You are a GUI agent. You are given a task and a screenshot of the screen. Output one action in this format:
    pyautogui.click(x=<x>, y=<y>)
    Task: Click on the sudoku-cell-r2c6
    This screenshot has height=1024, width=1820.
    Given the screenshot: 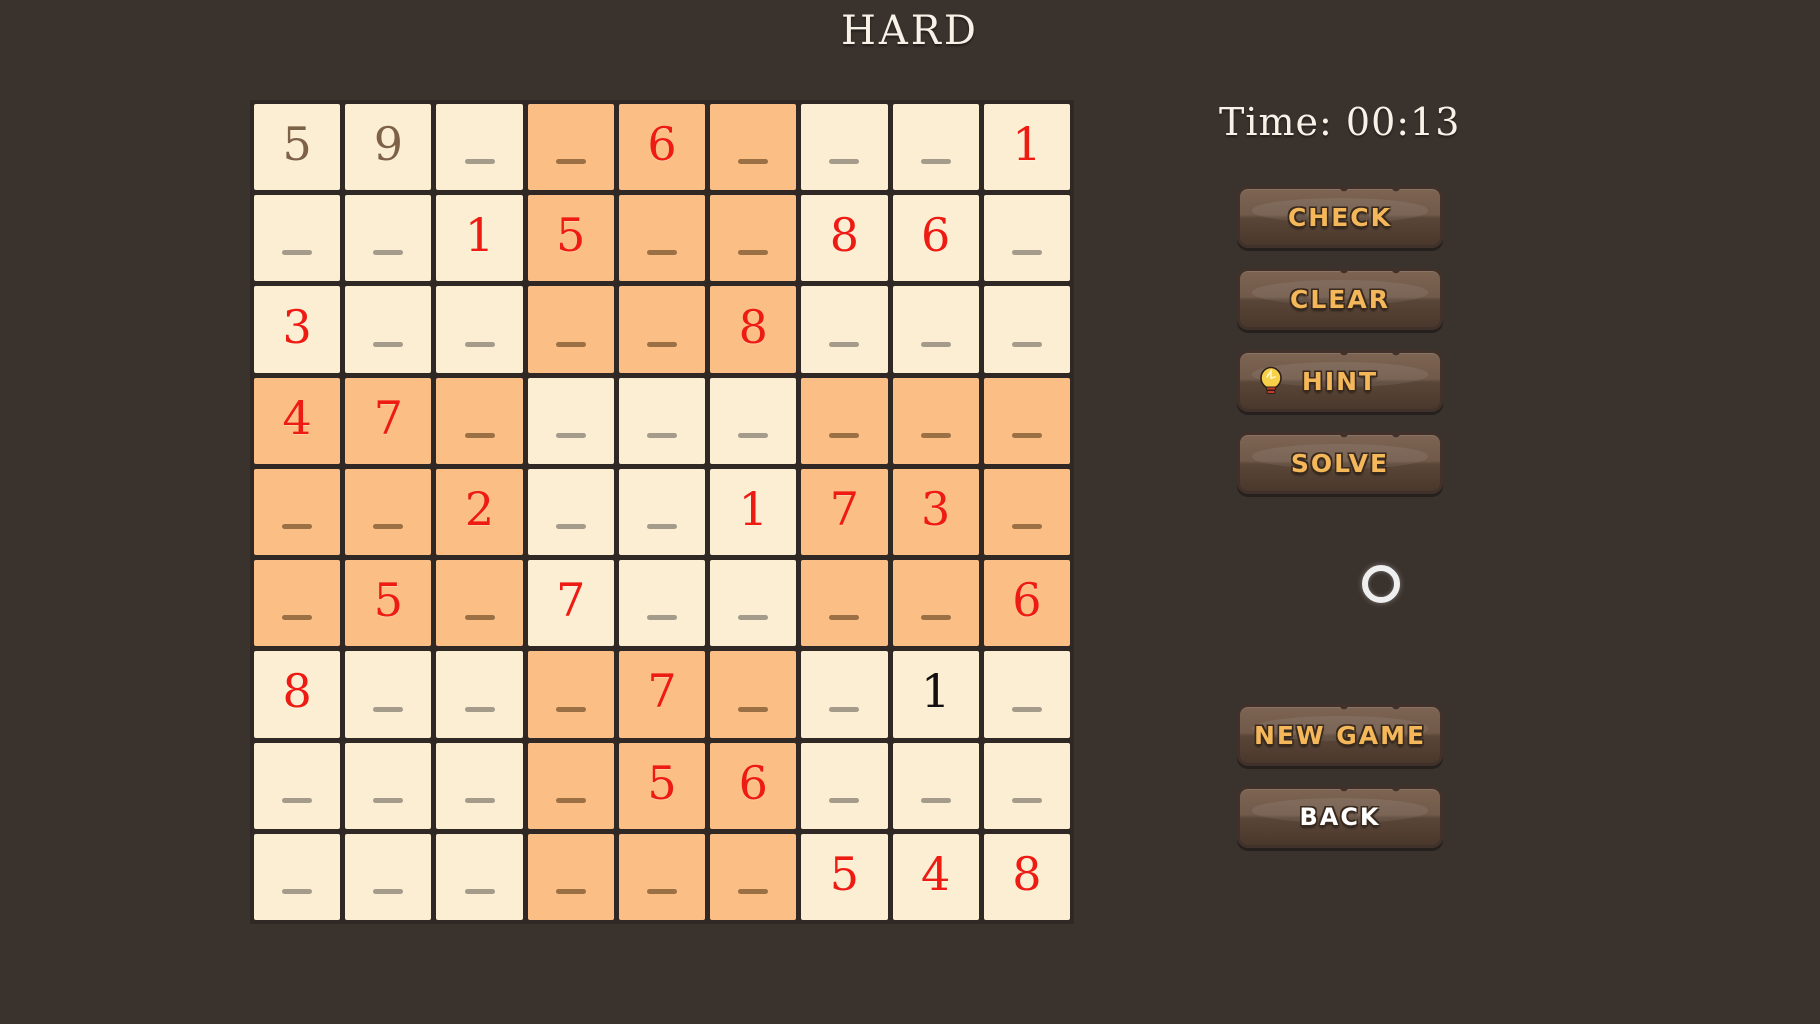 What is the action you would take?
    pyautogui.click(x=753, y=238)
    